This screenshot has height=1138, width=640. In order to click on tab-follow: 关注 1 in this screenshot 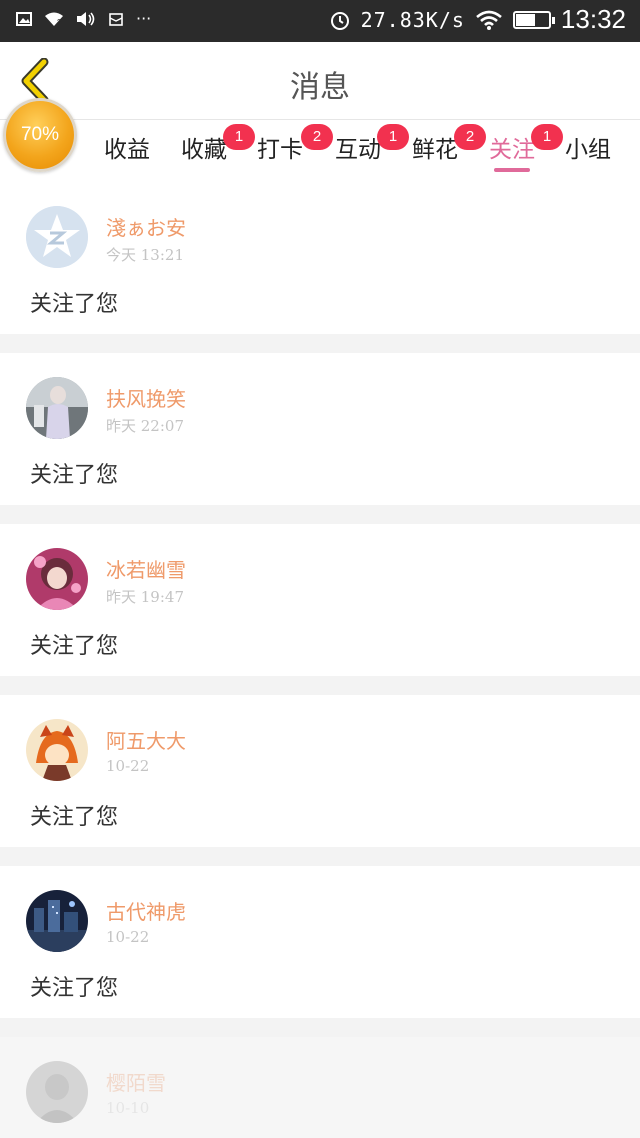, I will do `click(526, 144)`.